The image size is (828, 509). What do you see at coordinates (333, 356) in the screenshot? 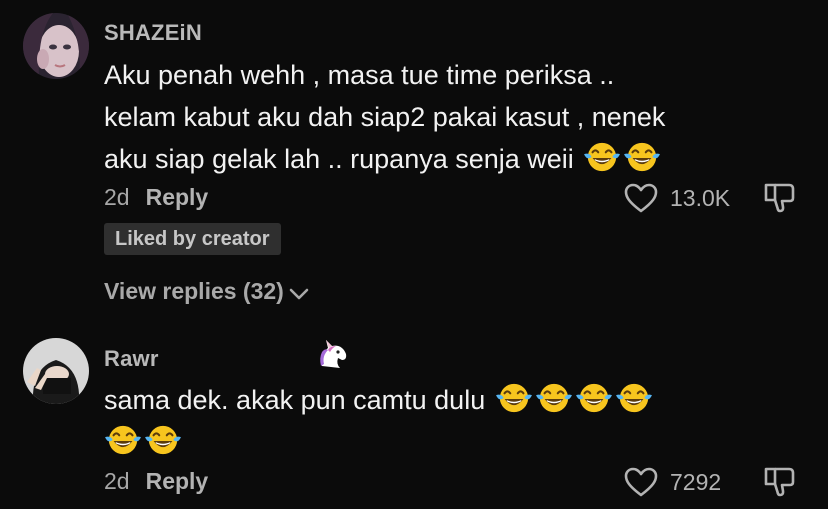
I see `unicorn-emoji-icon` at bounding box center [333, 356].